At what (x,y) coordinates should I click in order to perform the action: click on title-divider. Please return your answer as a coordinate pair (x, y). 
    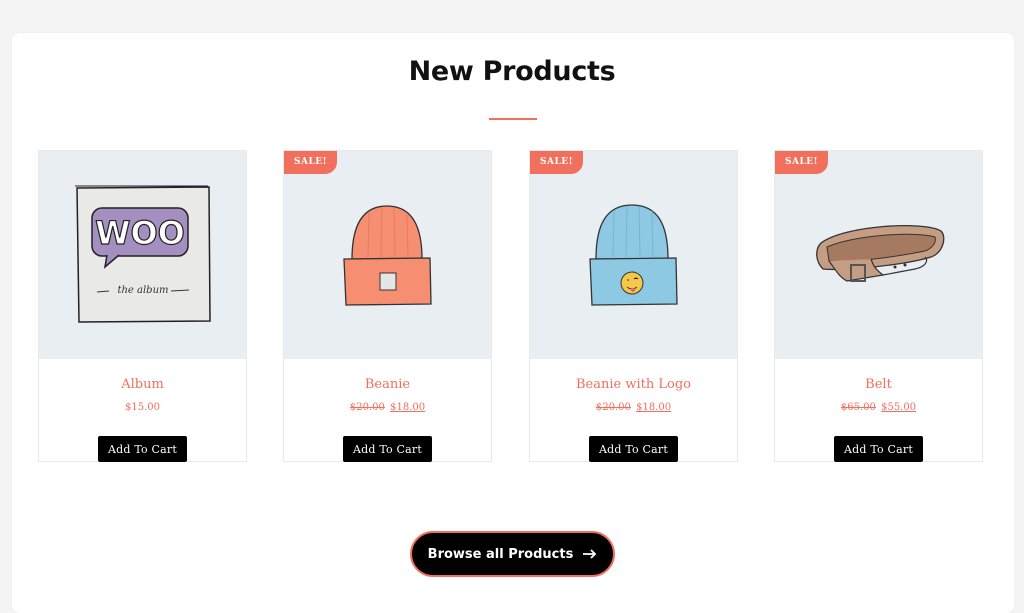
    Looking at the image, I should click on (513, 119).